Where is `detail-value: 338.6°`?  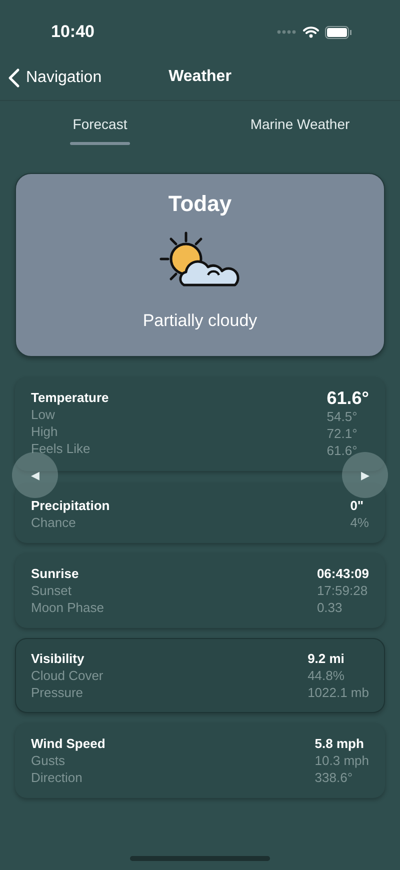
detail-value: 338.6° is located at coordinates (333, 777).